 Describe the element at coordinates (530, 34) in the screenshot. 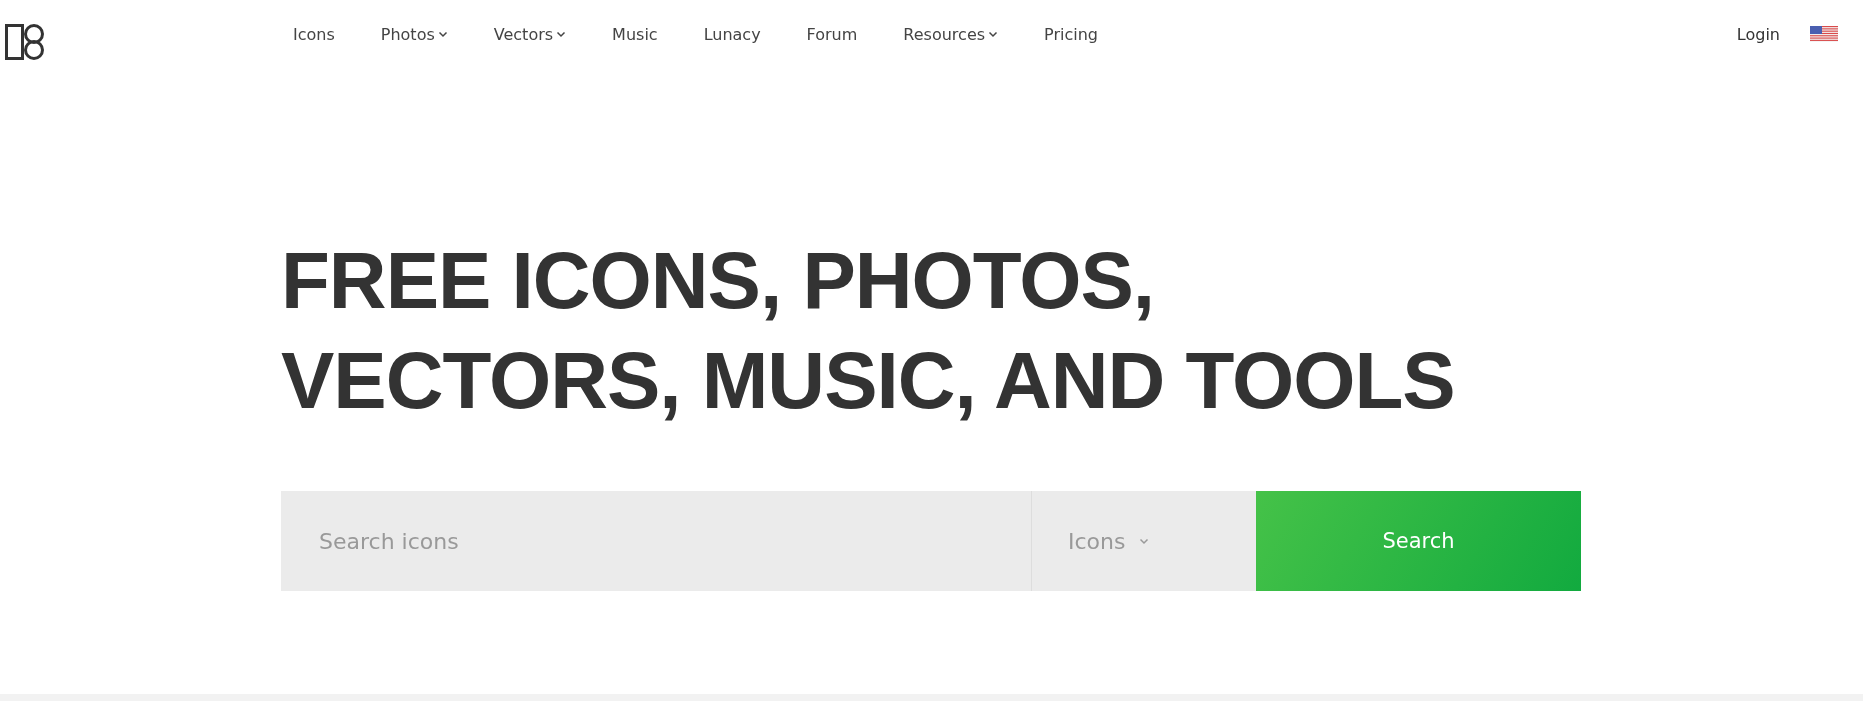

I see `nav-link: Vectors` at that location.